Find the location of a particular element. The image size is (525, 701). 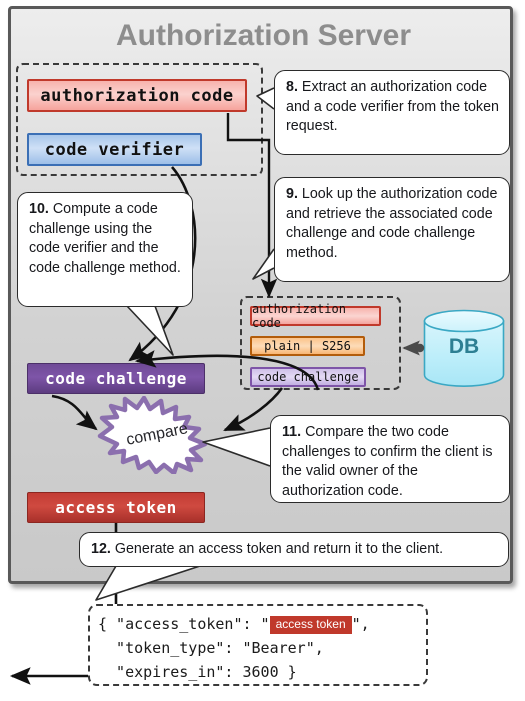

access-token-chip: access token is located at coordinates (116, 507).